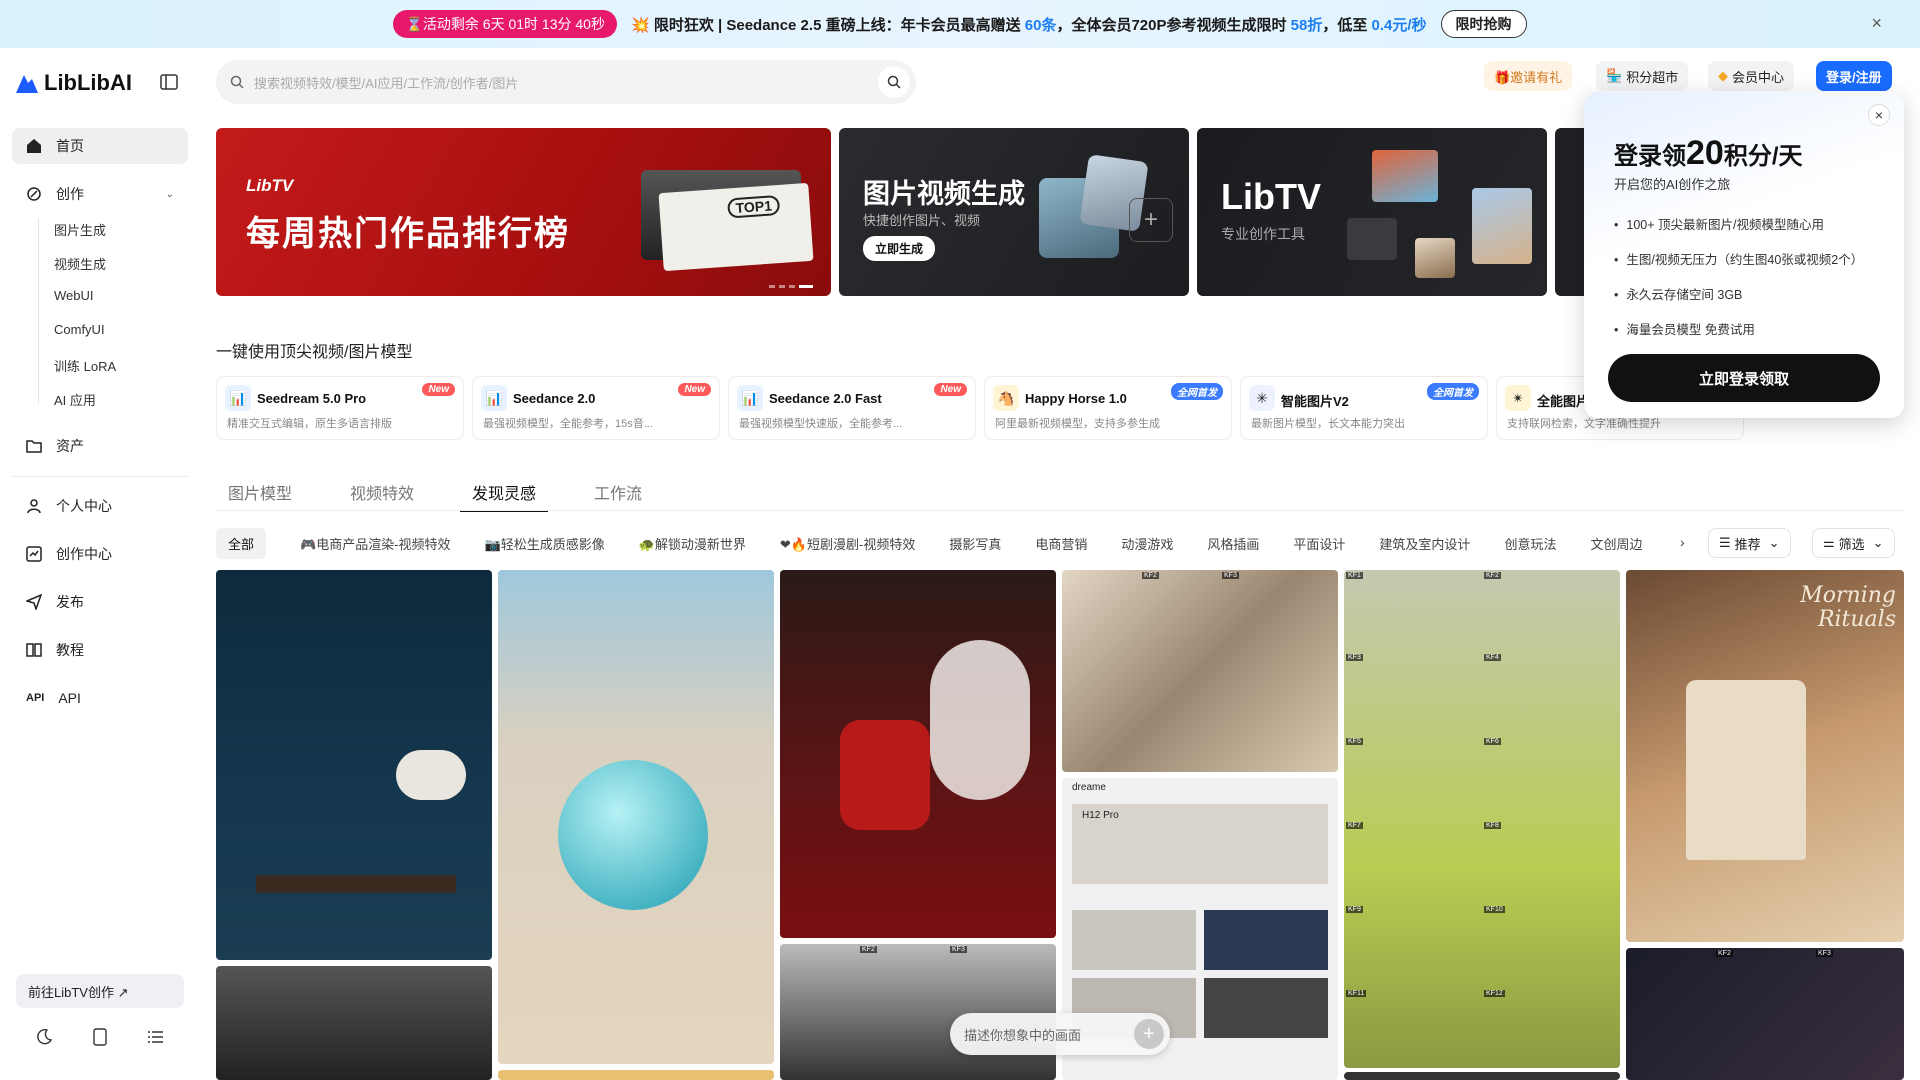 The width and height of the screenshot is (1920, 1080). Describe the element at coordinates (375, 543) in the screenshot. I see `category-chip: 🎮电商产品渲染-视频特效` at that location.